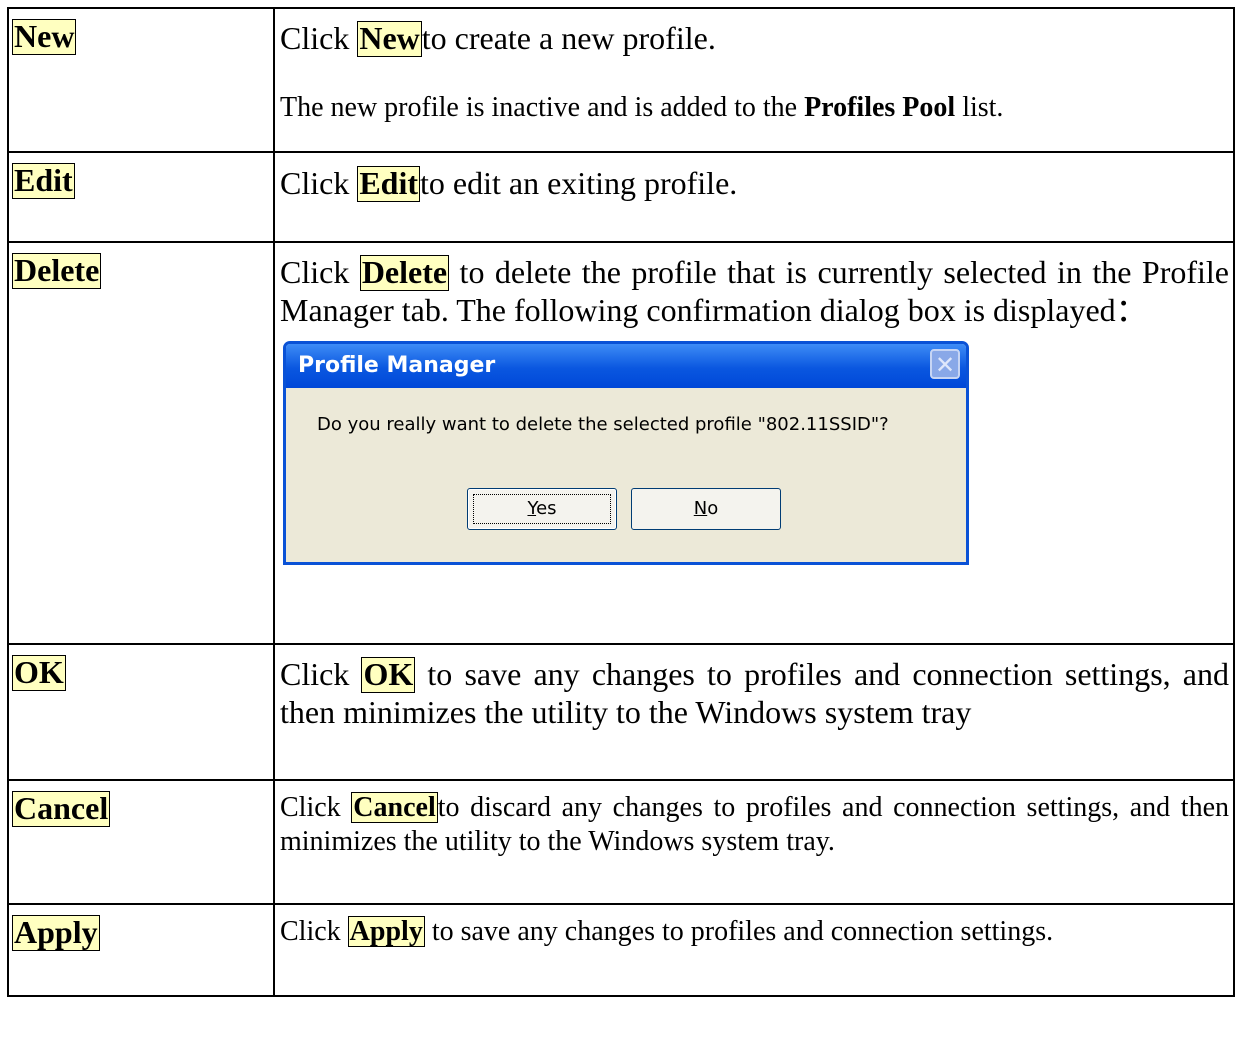 The height and width of the screenshot is (1064, 1240). What do you see at coordinates (397, 365) in the screenshot?
I see `dialog-title: Profile Manager` at bounding box center [397, 365].